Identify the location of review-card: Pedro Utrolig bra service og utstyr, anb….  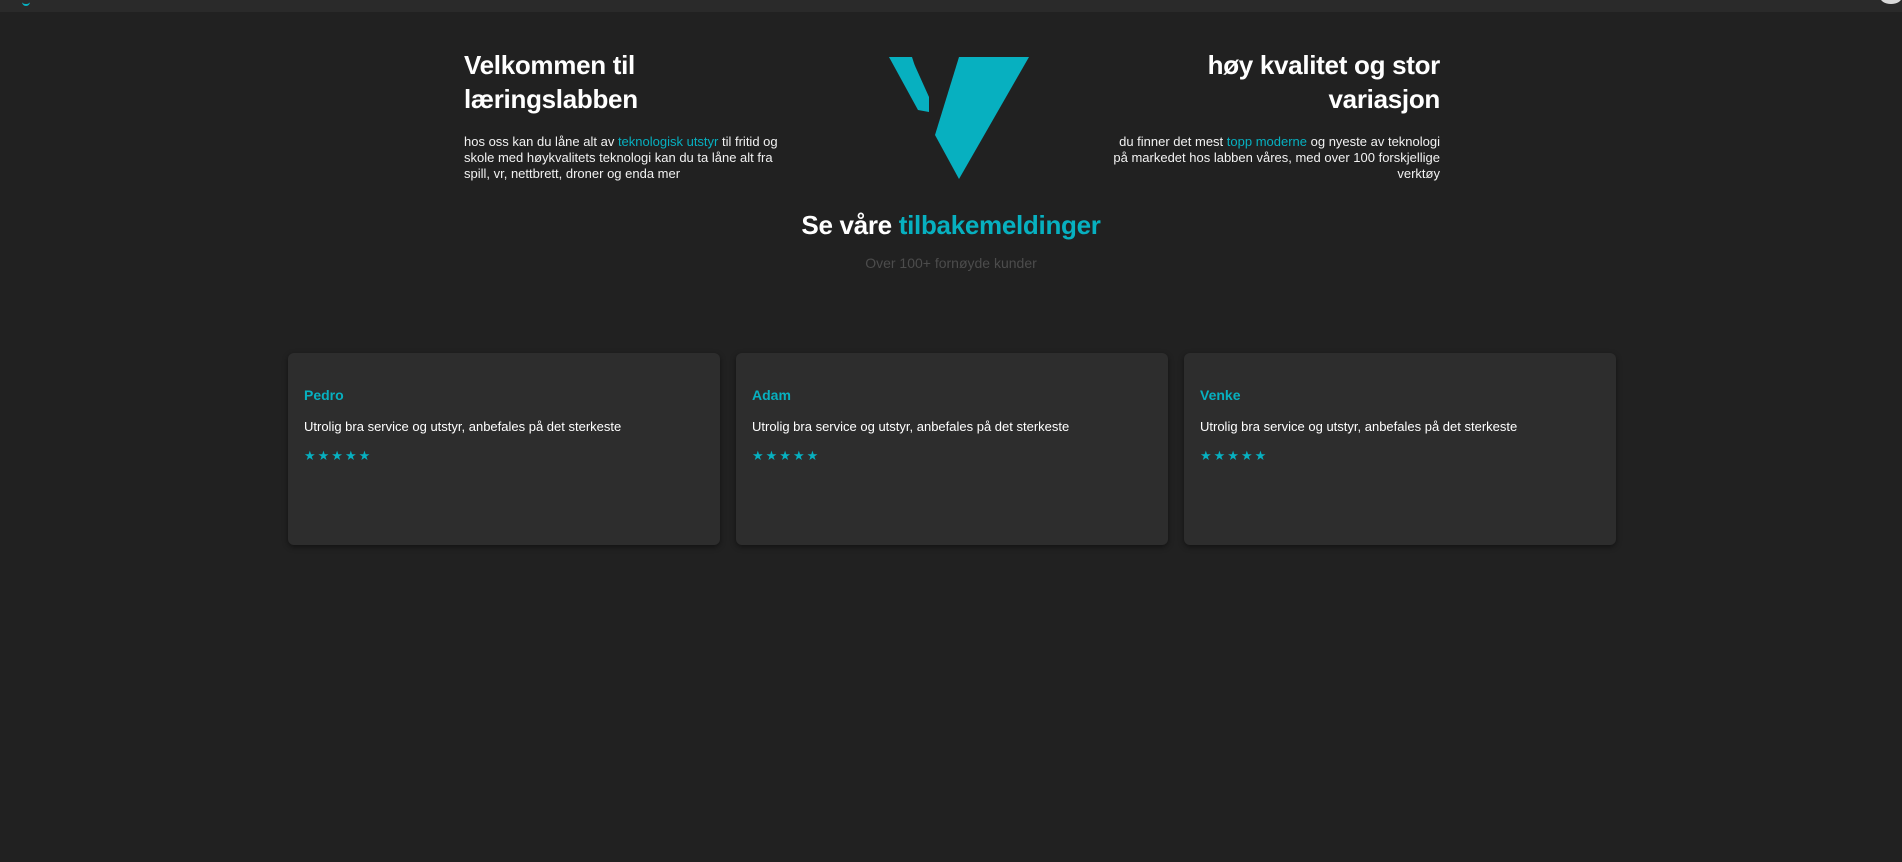
(504, 449).